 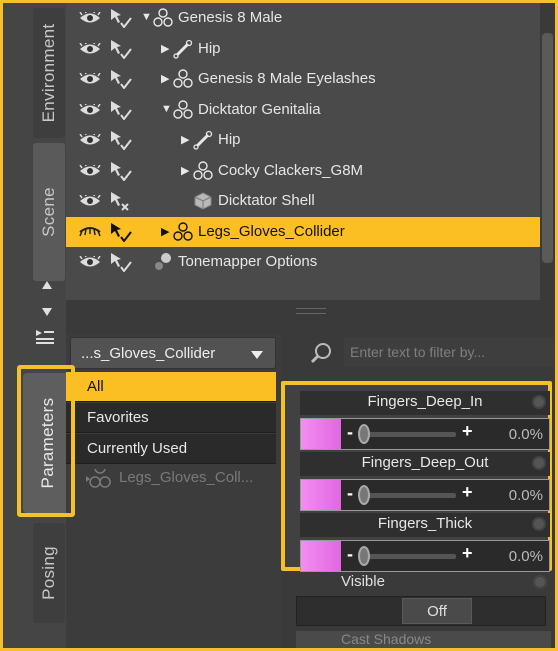 I want to click on filter-input, so click(x=451, y=352).